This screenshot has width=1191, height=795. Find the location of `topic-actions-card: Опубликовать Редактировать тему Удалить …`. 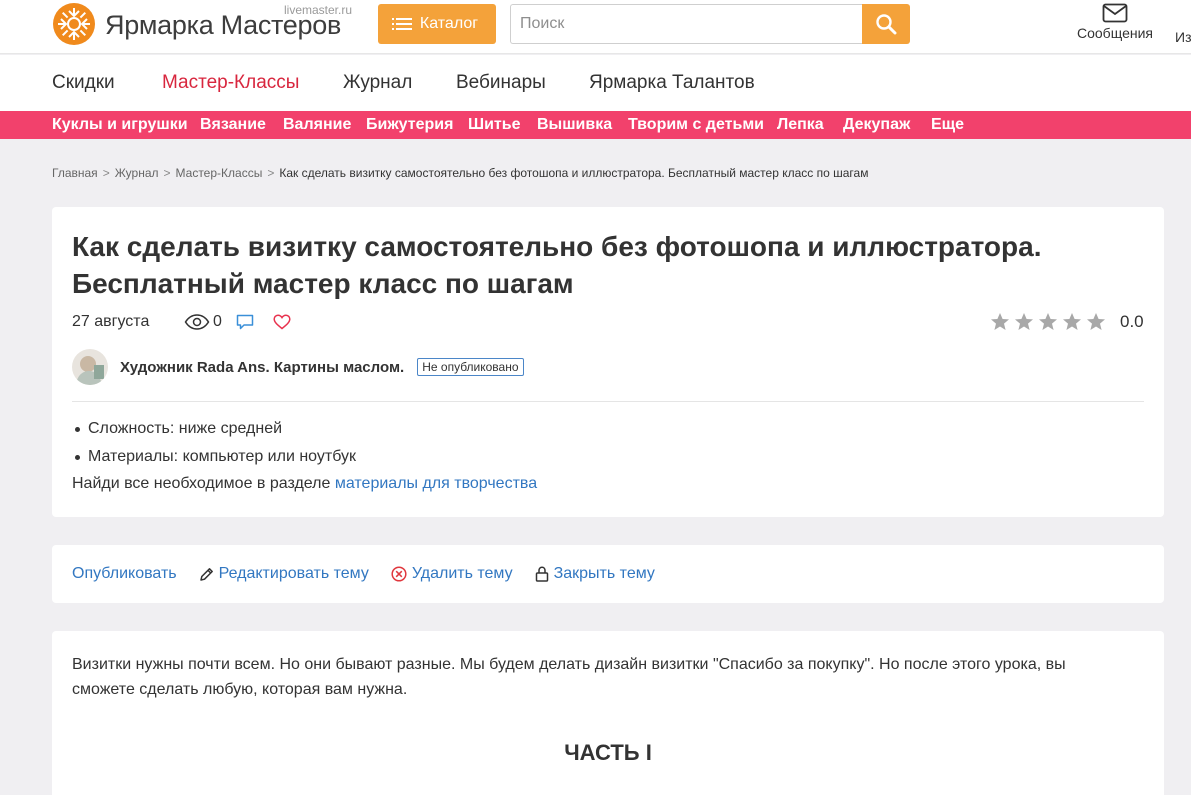

topic-actions-card: Опубликовать Редактировать тему Удалить … is located at coordinates (608, 574).